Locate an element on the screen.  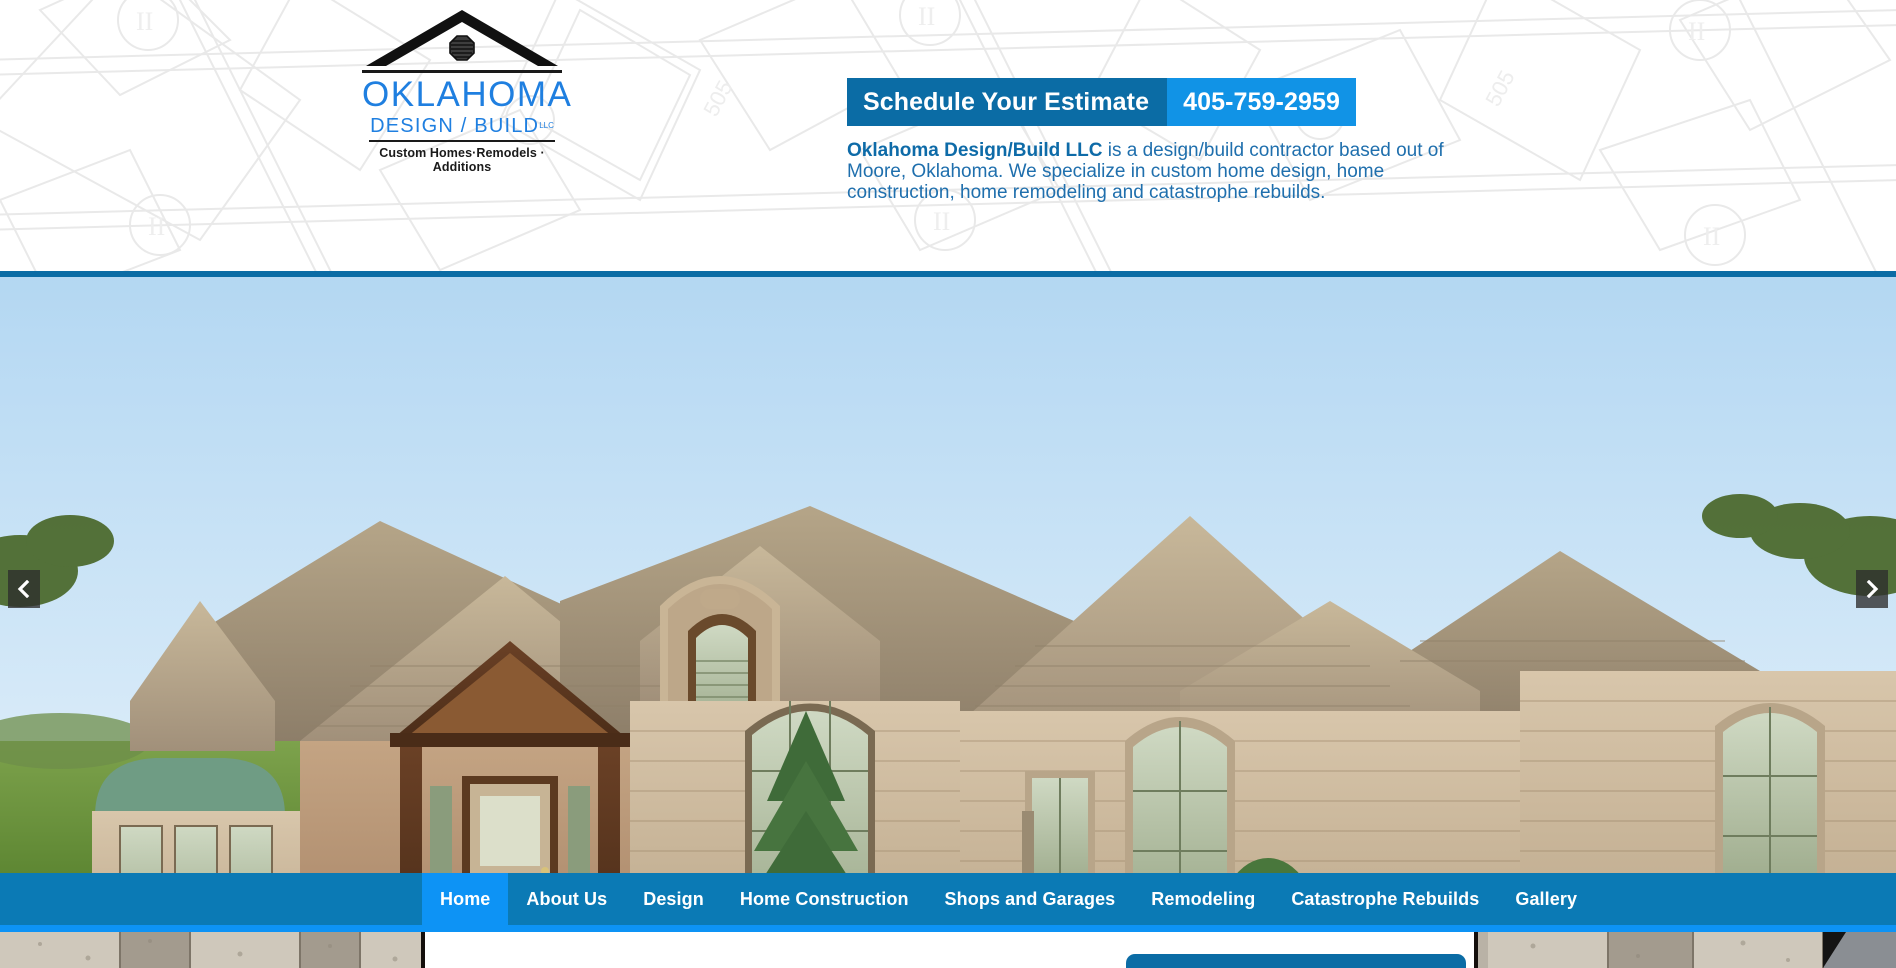
nav-item-label: Remodeling is located at coordinates (1203, 898).